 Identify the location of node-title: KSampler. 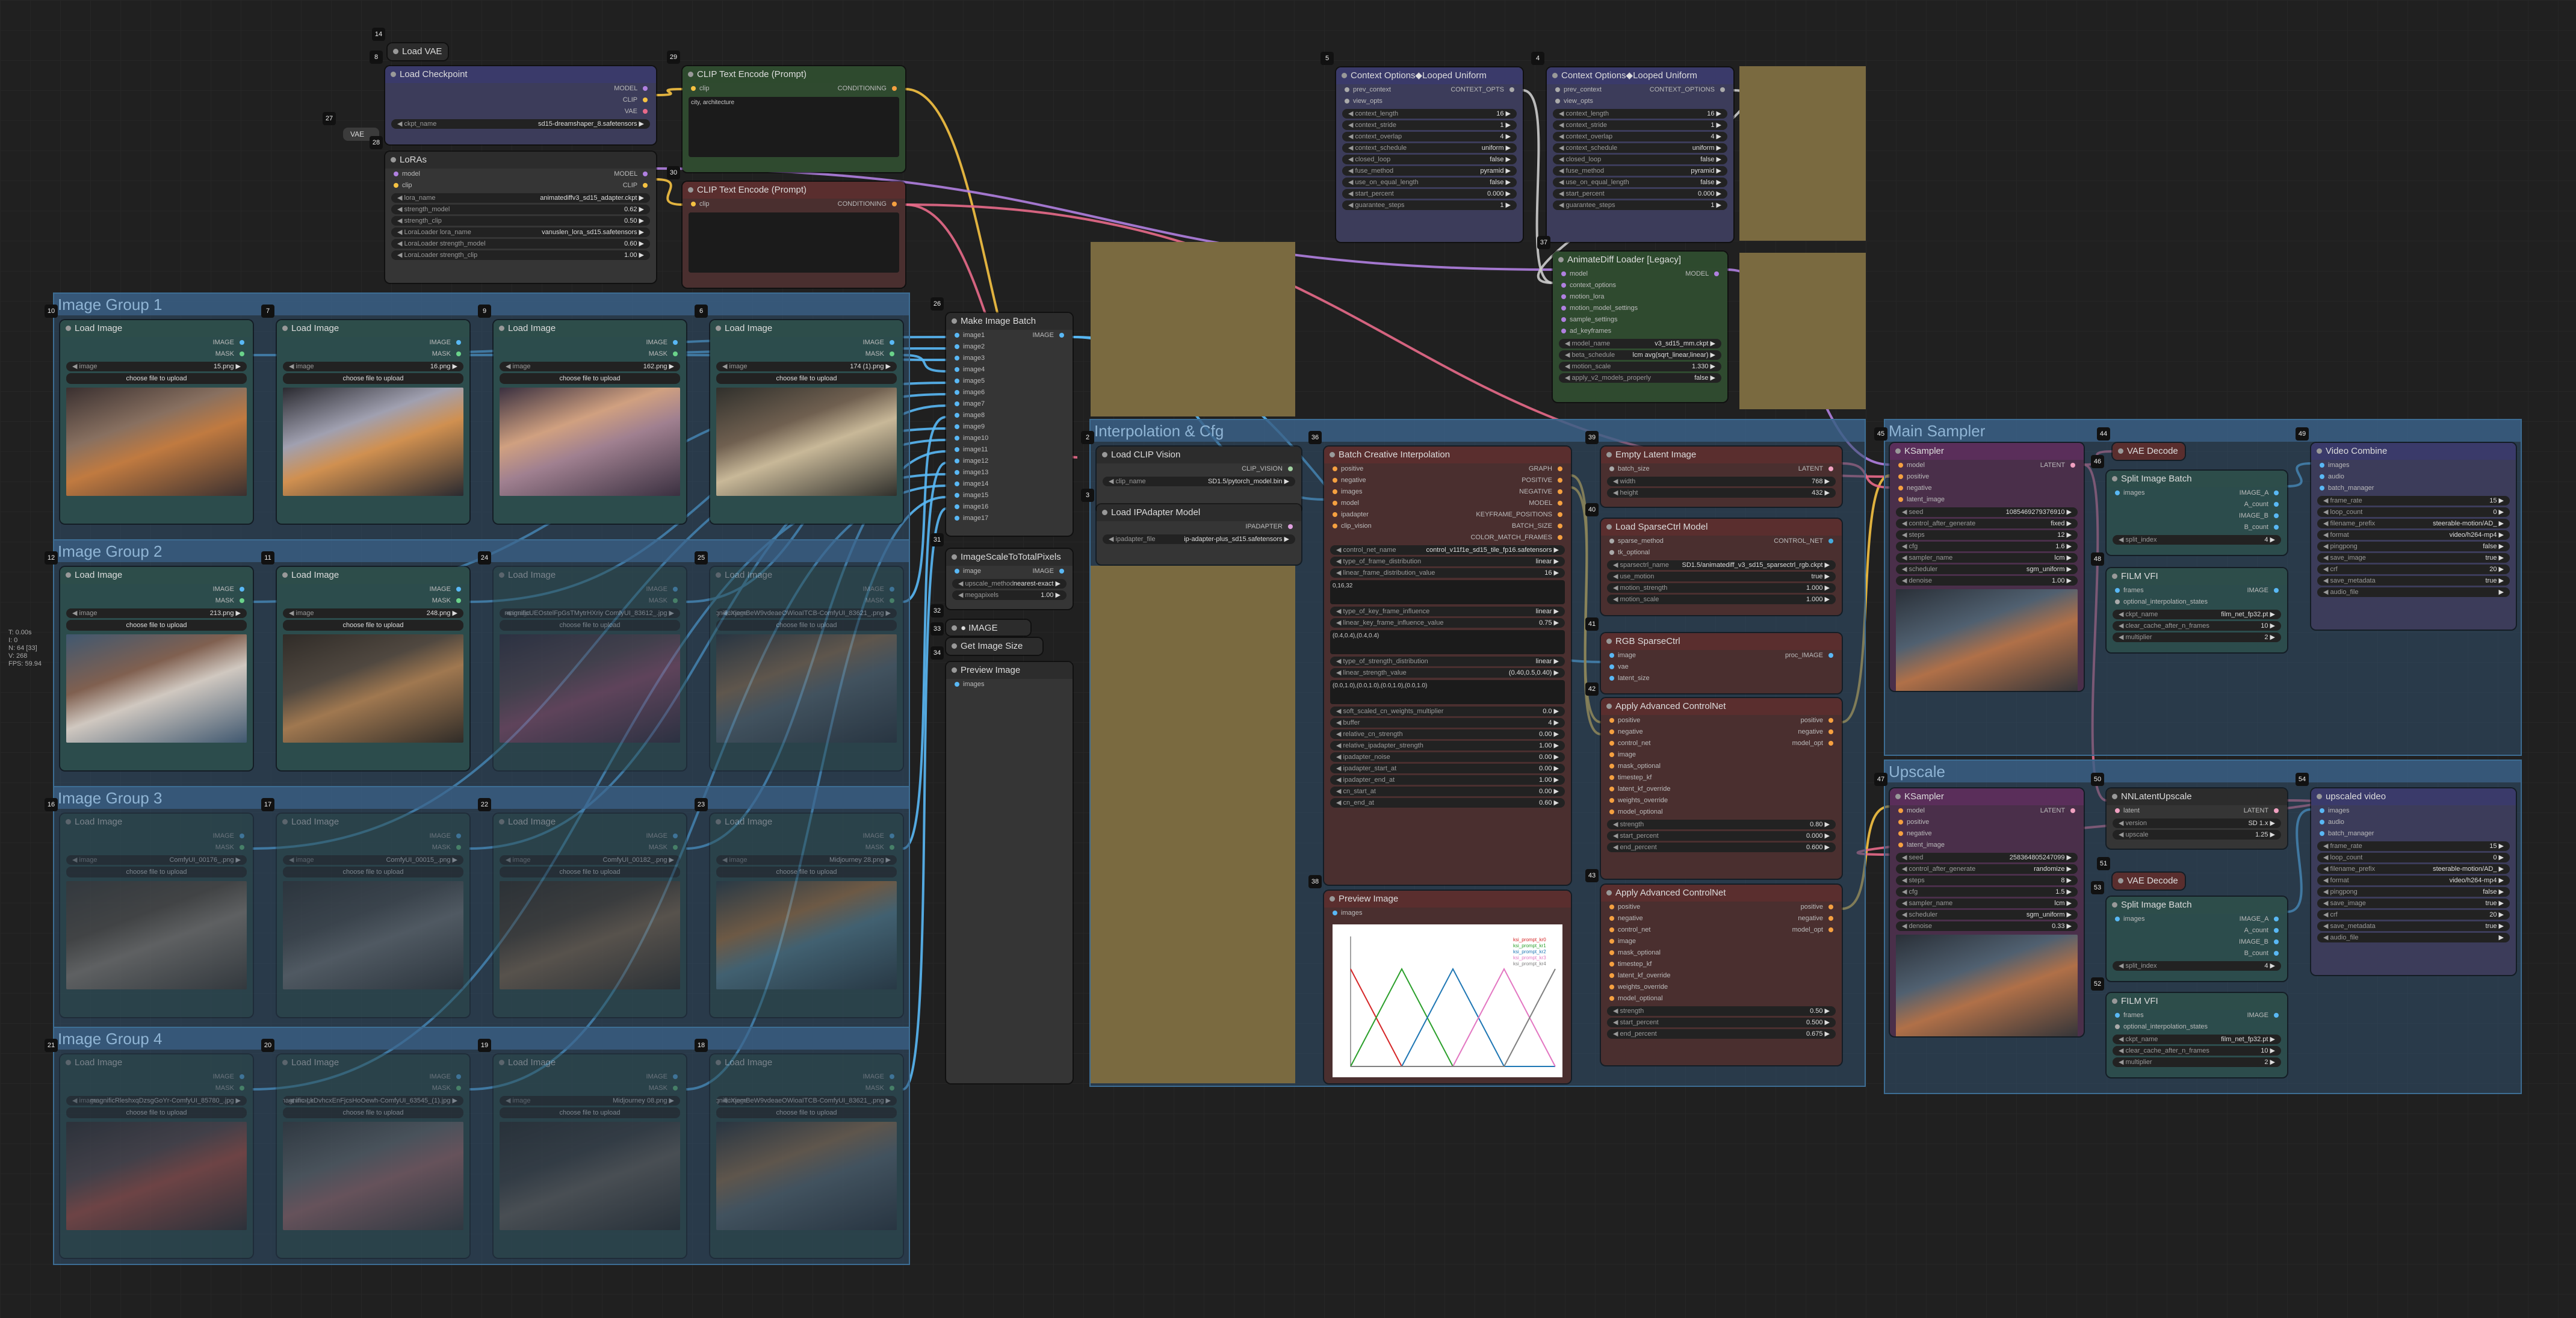
(1987, 796).